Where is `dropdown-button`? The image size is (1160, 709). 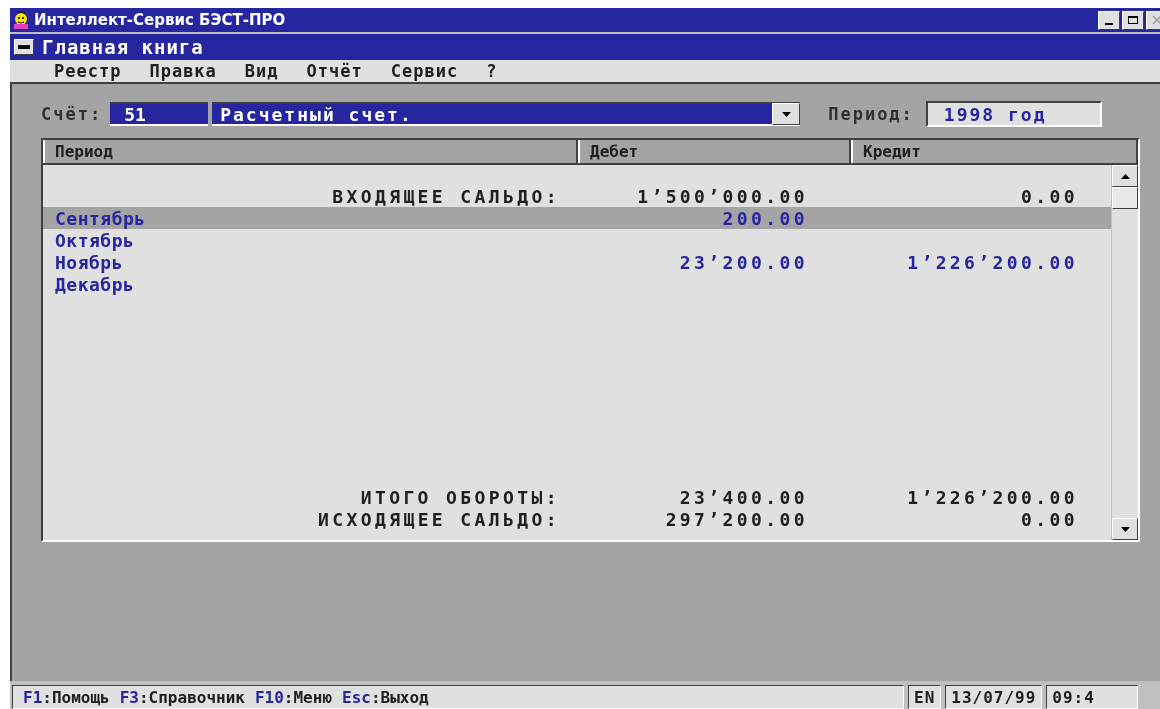
dropdown-button is located at coordinates (786, 114).